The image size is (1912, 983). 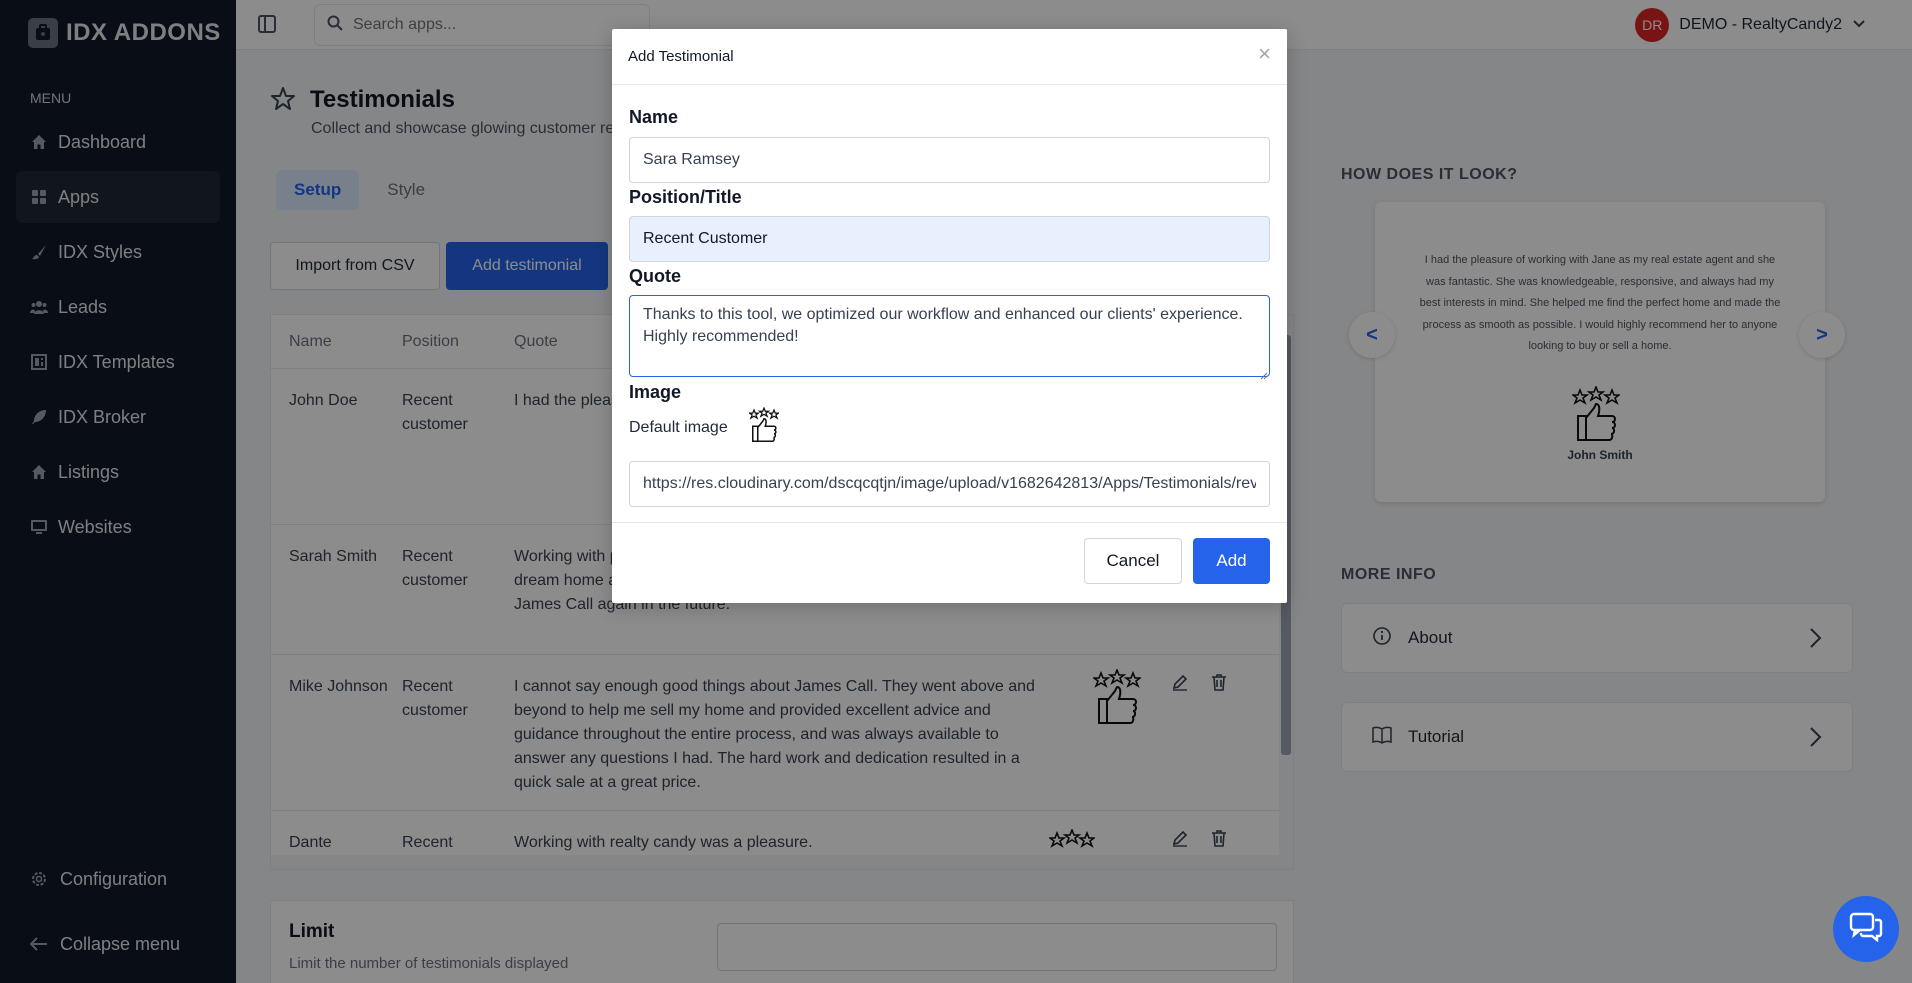 I want to click on image-url-field, so click(x=949, y=484).